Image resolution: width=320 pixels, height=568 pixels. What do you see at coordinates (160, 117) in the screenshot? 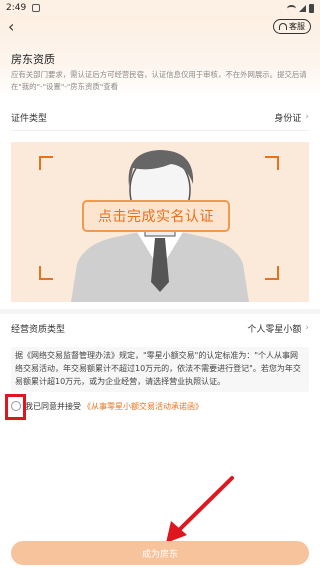
I see `id-type-row: 证件类型 身份证 ›` at bounding box center [160, 117].